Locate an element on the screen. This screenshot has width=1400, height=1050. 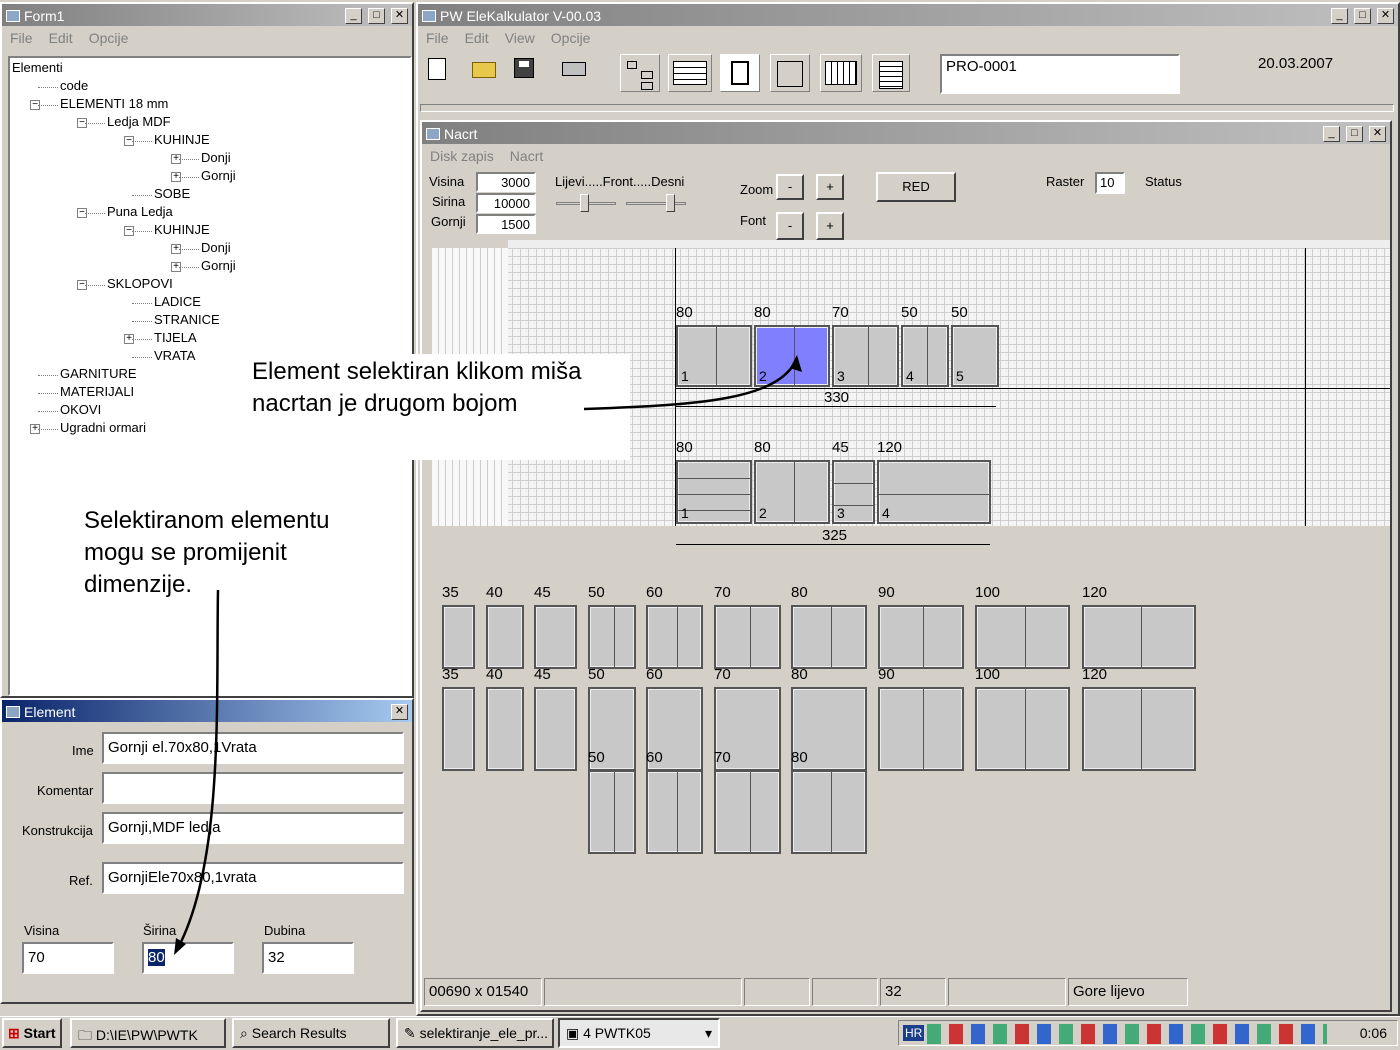
taskbar-label: Search Results is located at coordinates (299, 1033).